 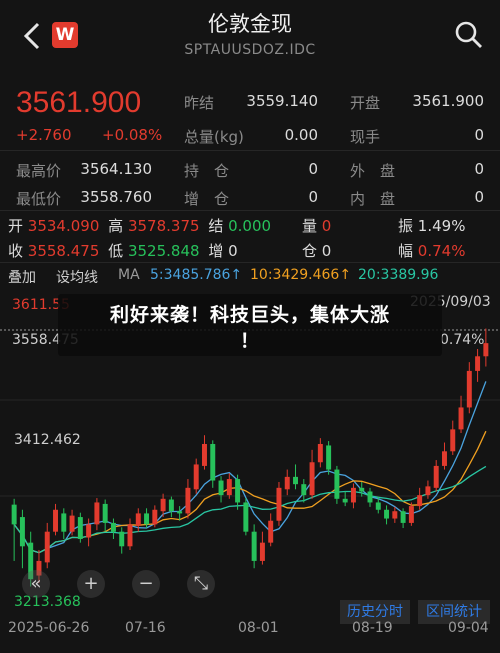 What do you see at coordinates (44, 135) in the screenshot?
I see `price-change: +2.760` at bounding box center [44, 135].